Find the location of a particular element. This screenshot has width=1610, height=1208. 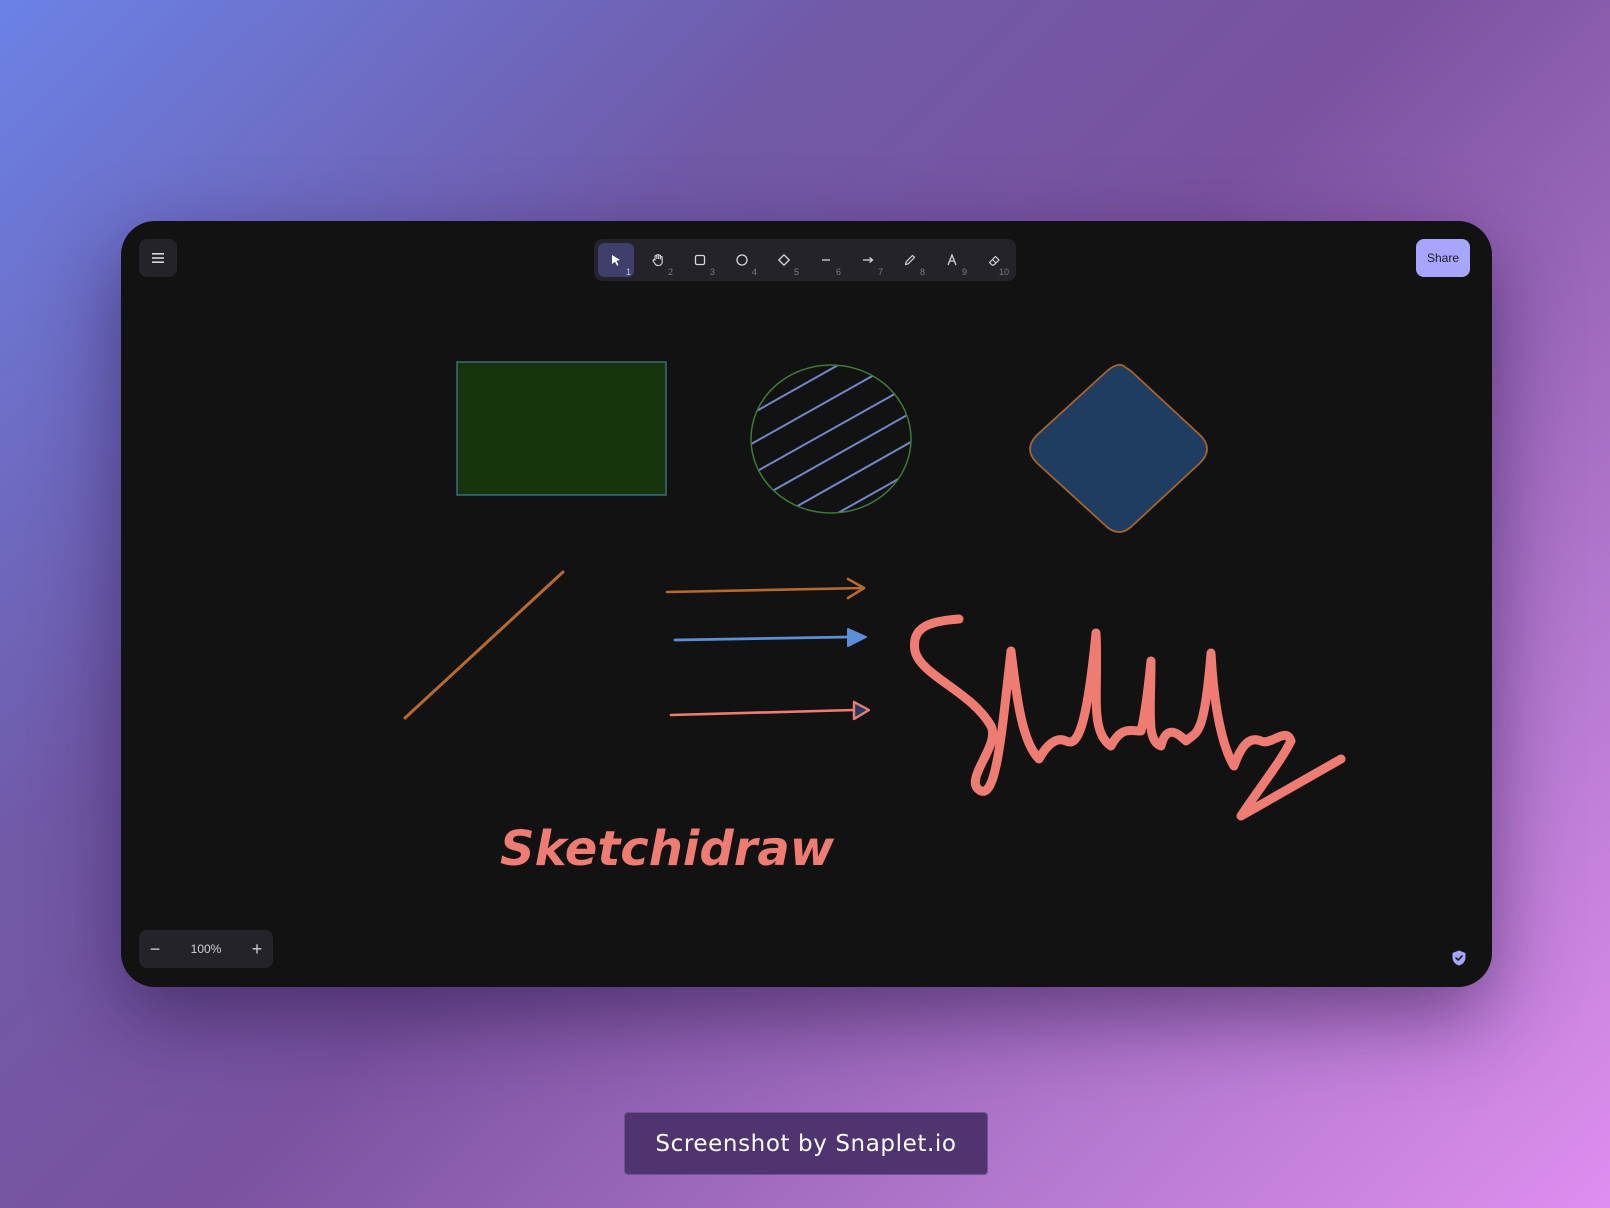

pencil-icon is located at coordinates (910, 260).